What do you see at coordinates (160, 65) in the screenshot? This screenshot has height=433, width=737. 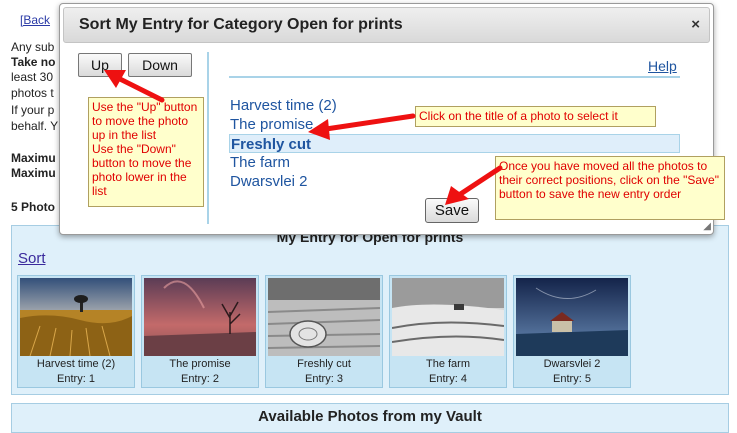 I see `down-button: Down` at bounding box center [160, 65].